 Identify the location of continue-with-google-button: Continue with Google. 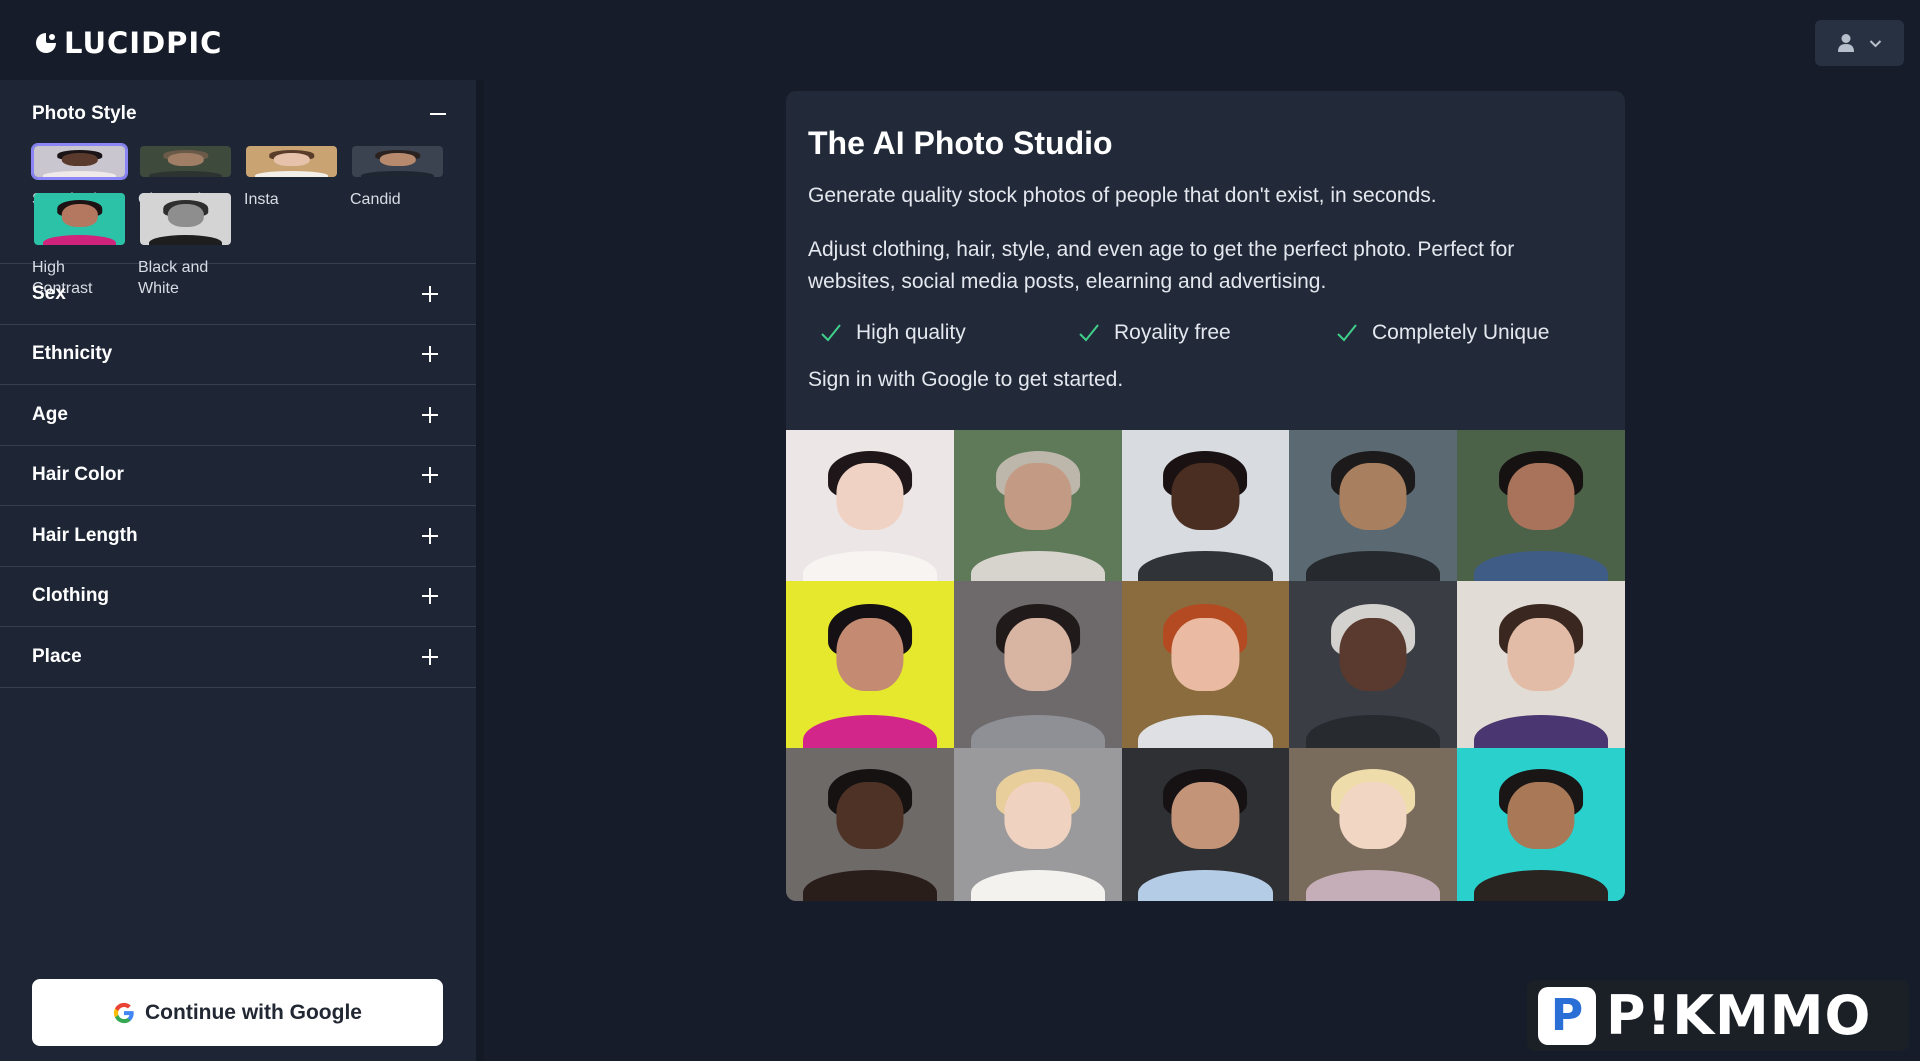
(237, 1012).